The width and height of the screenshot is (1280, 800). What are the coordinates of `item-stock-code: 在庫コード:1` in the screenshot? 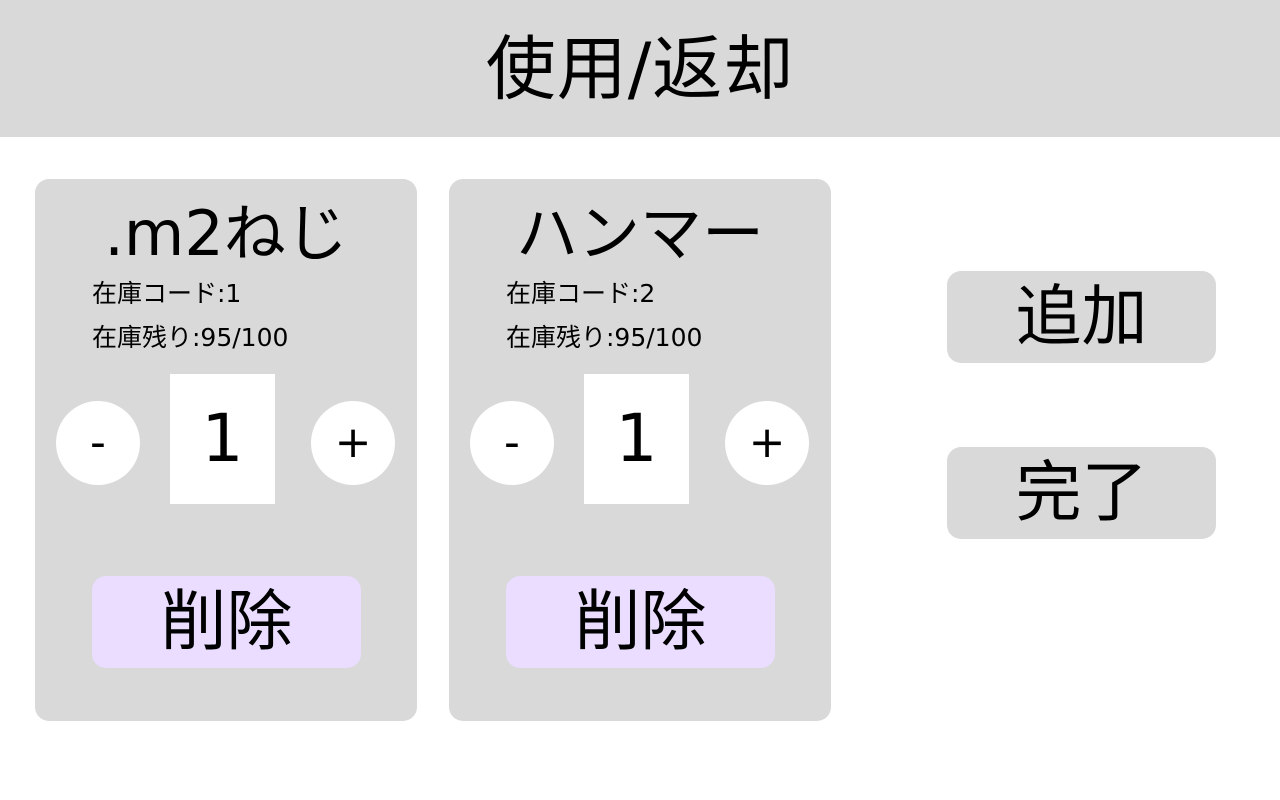 It's located at (167, 293).